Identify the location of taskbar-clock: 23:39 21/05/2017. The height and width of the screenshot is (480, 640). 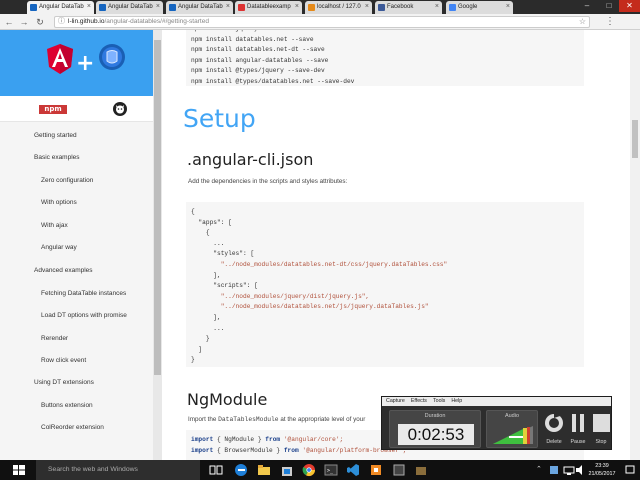
(602, 470).